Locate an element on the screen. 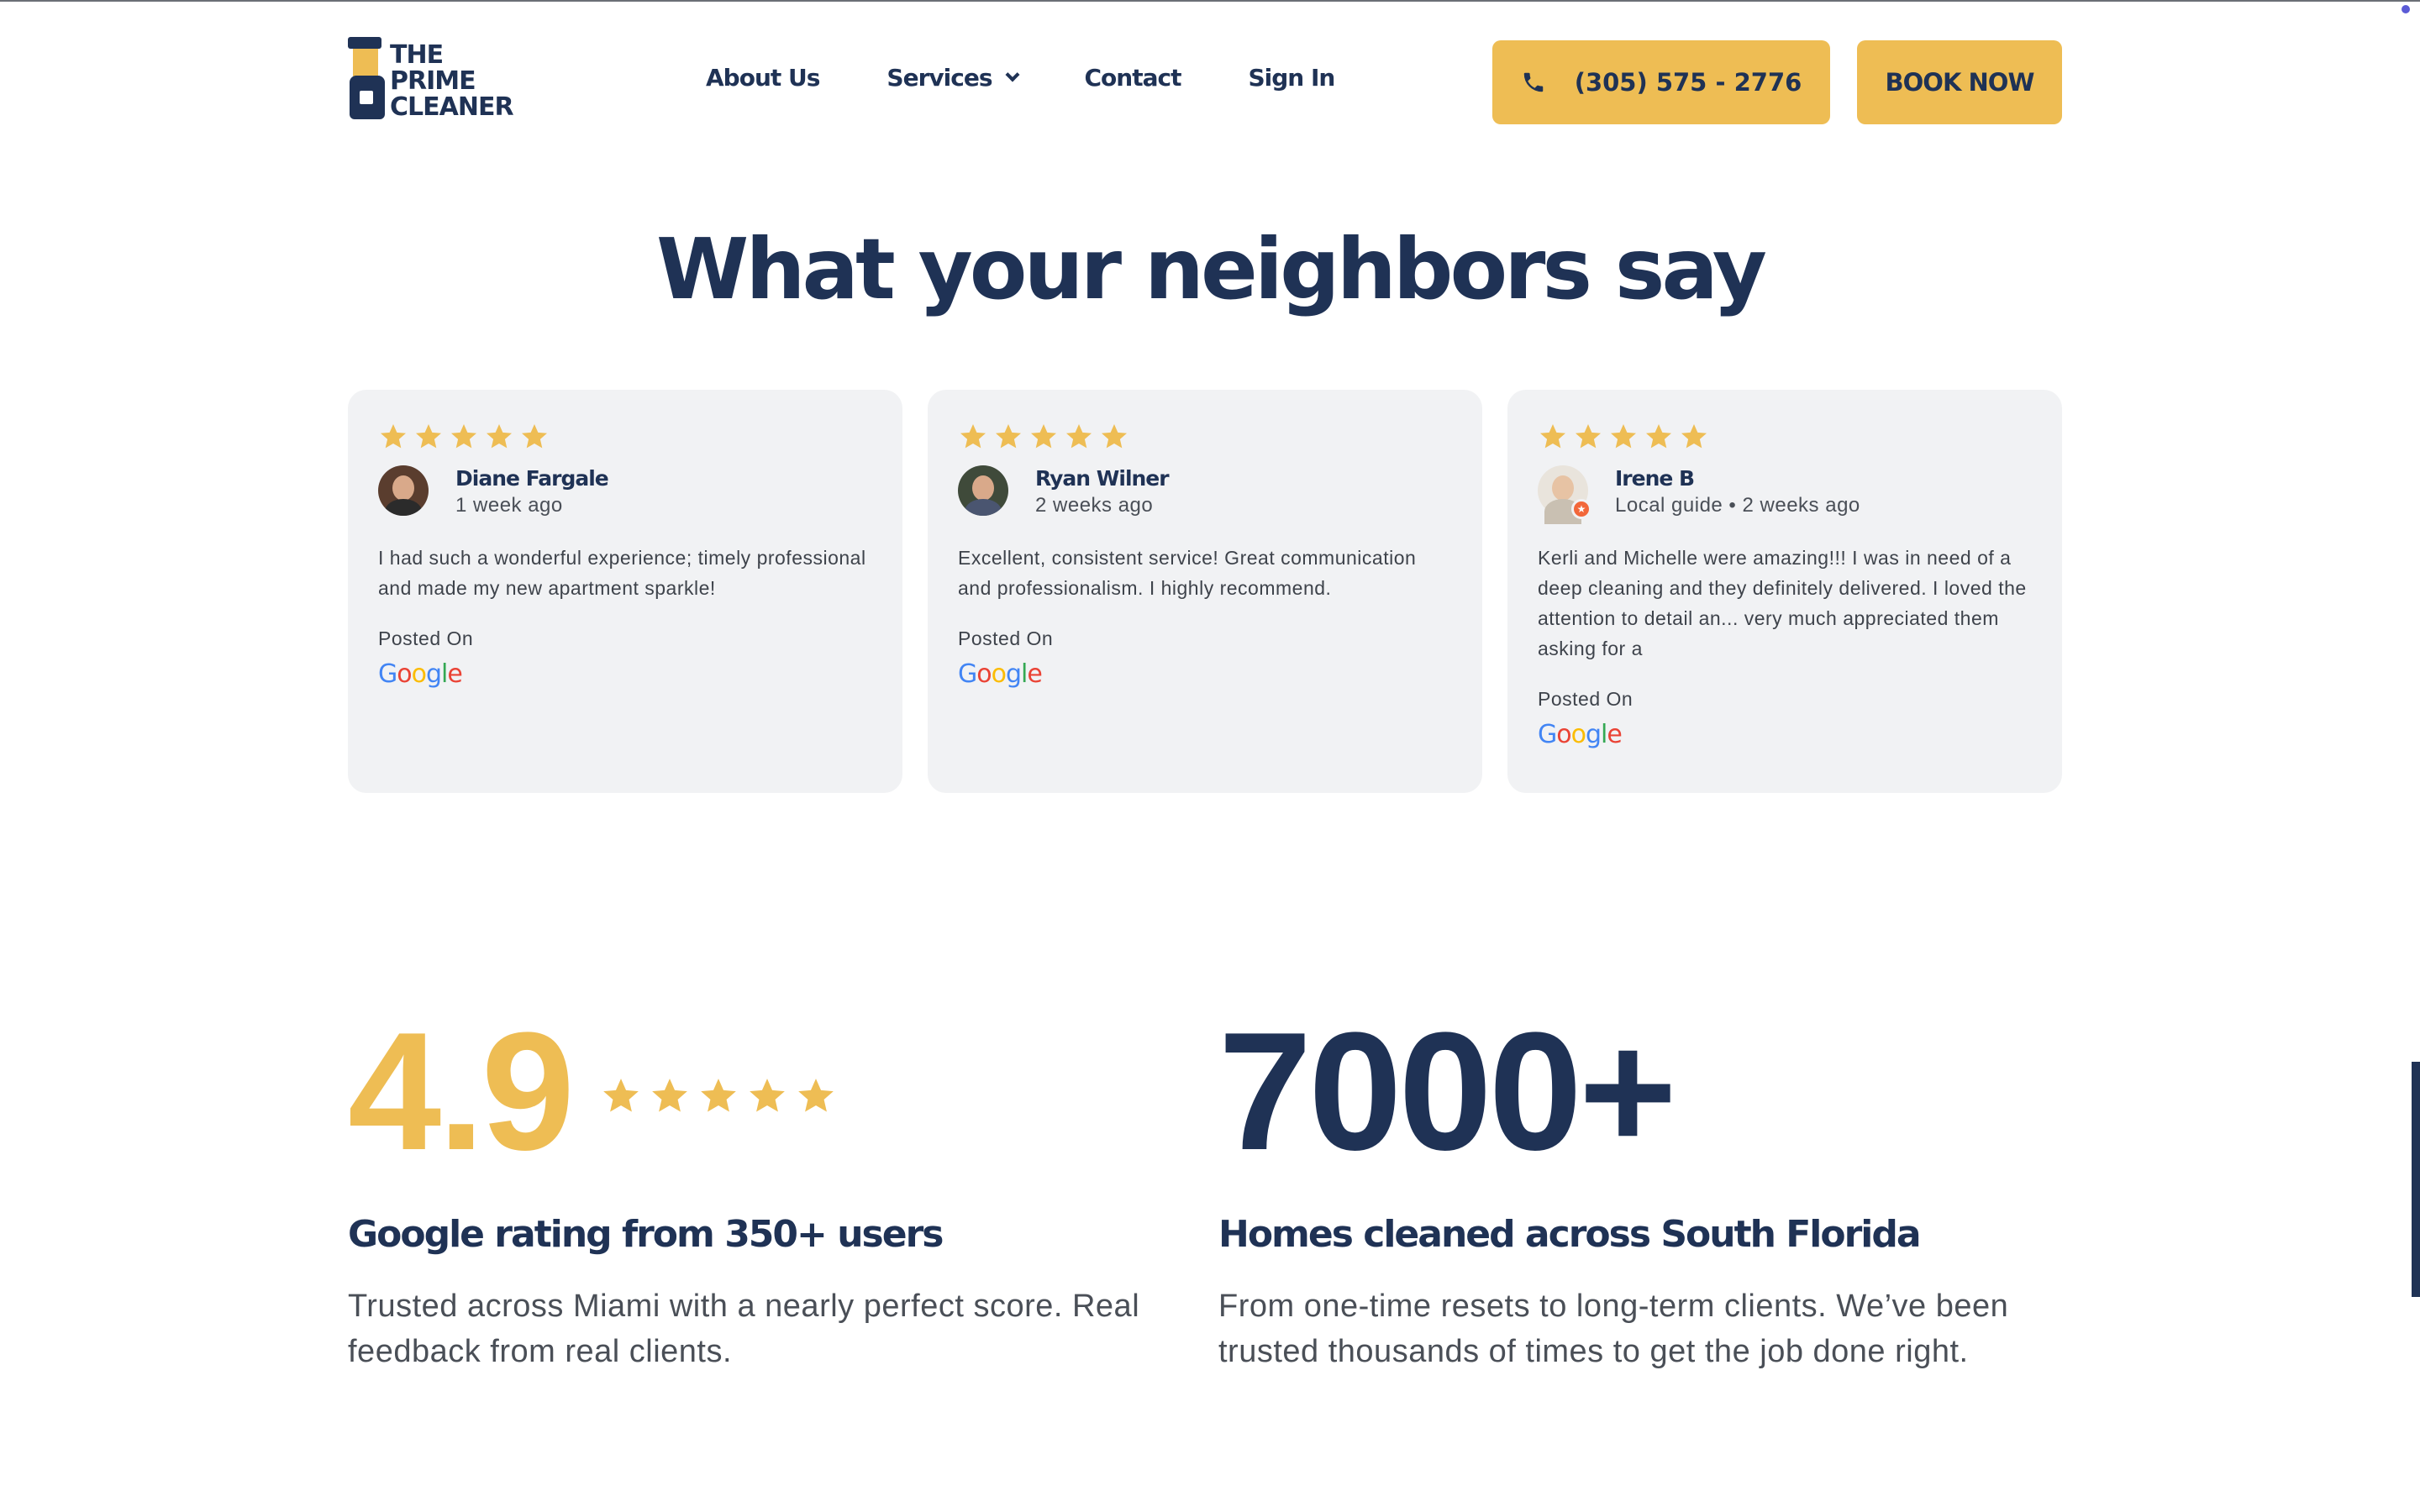  reviewer: Irene B Local guide • 2 weeks ago is located at coordinates (1785, 494).